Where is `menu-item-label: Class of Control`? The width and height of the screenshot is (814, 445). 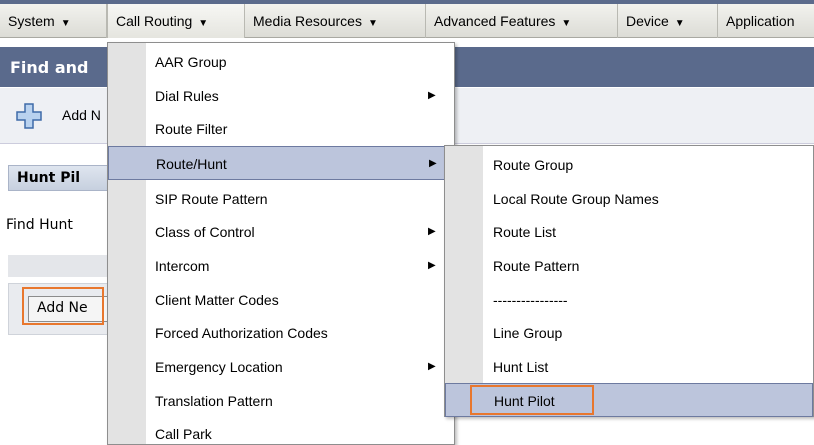
menu-item-label: Class of Control is located at coordinates (205, 232).